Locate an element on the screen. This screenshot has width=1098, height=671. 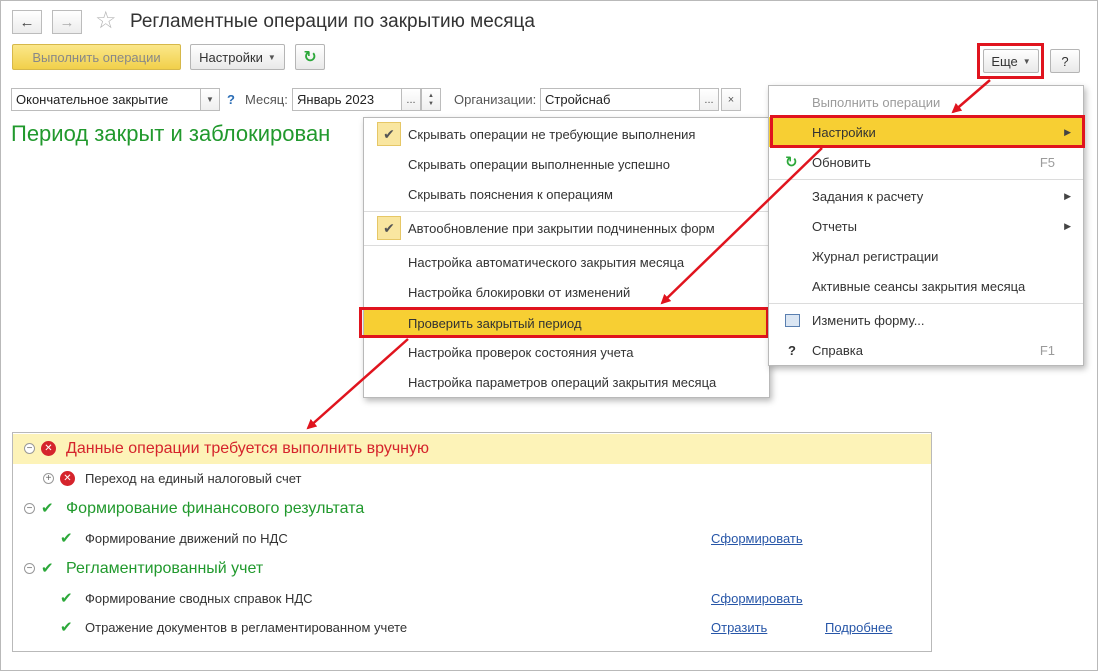
table-row: + ✕ Переход на единый налоговый счет is located at coordinates (472, 479).